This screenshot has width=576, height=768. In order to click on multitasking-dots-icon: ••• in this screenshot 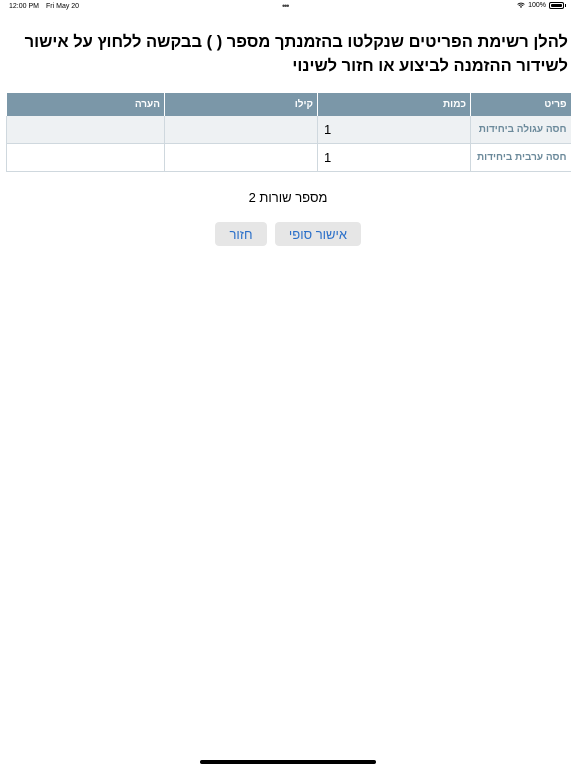, I will do `click(286, 6)`.